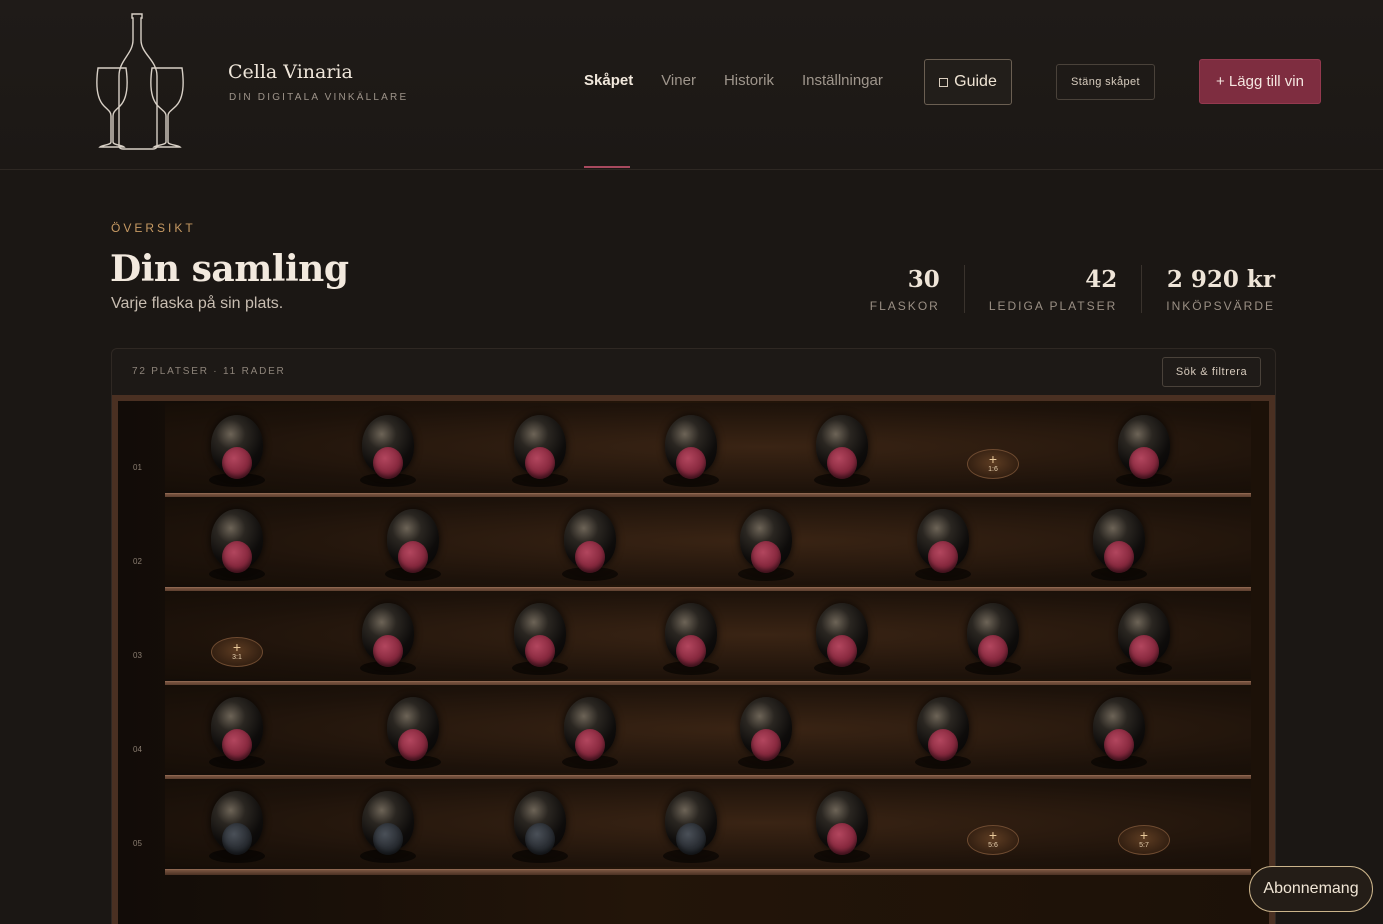  Describe the element at coordinates (923, 279) in the screenshot. I see `stat-value: 30` at that location.